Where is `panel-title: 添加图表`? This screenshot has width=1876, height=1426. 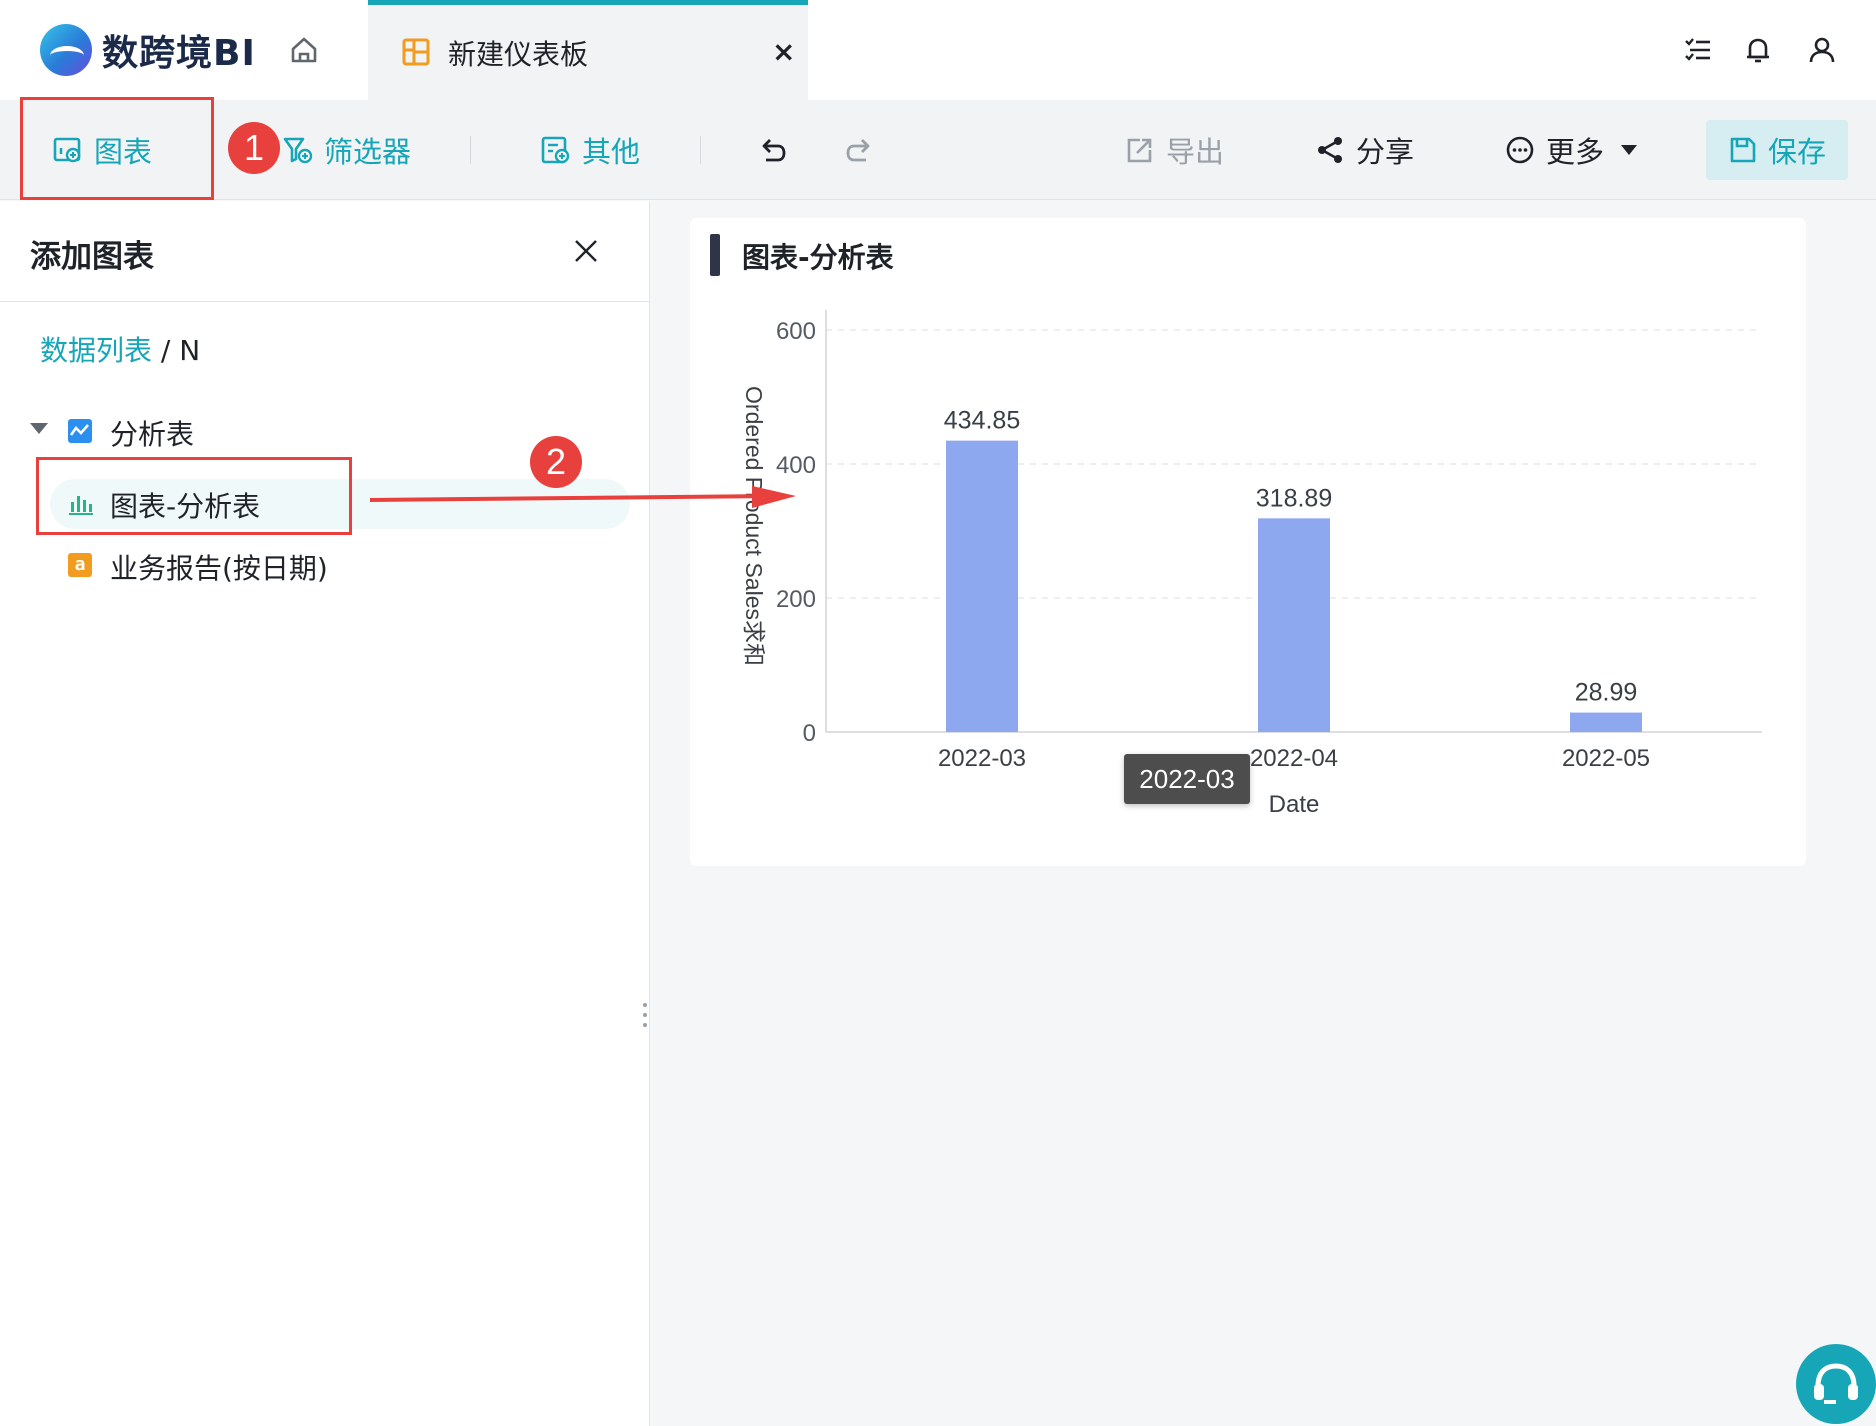 panel-title: 添加图表 is located at coordinates (92, 257).